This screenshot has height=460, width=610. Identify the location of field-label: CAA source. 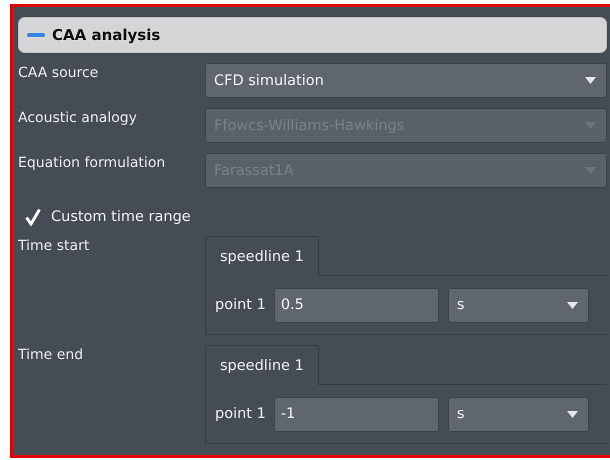
(59, 72).